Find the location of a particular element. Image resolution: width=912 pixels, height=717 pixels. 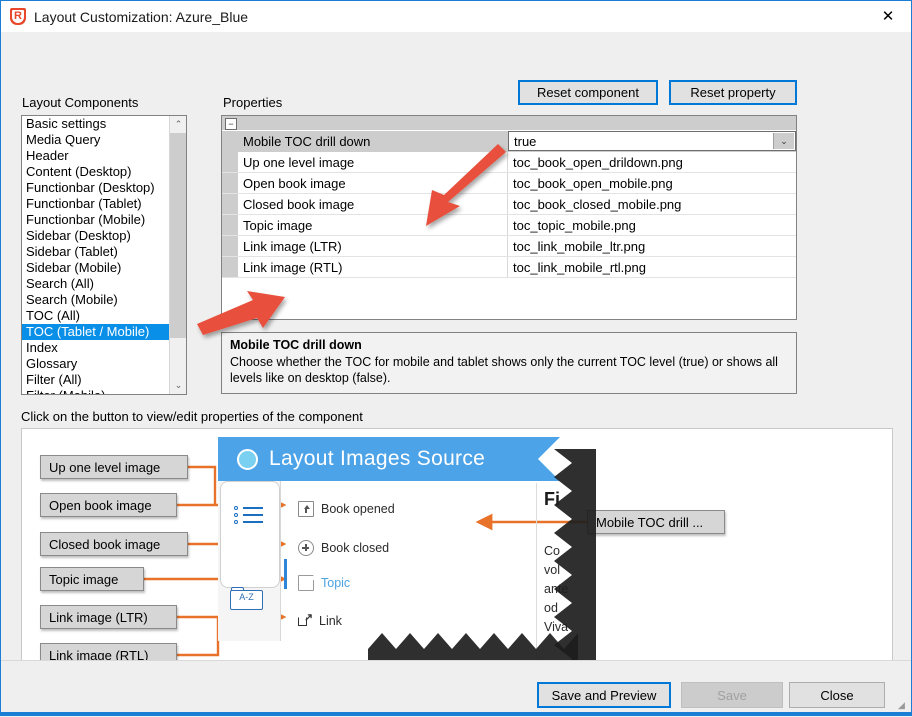

close-icon: ✕ is located at coordinates (888, 16).